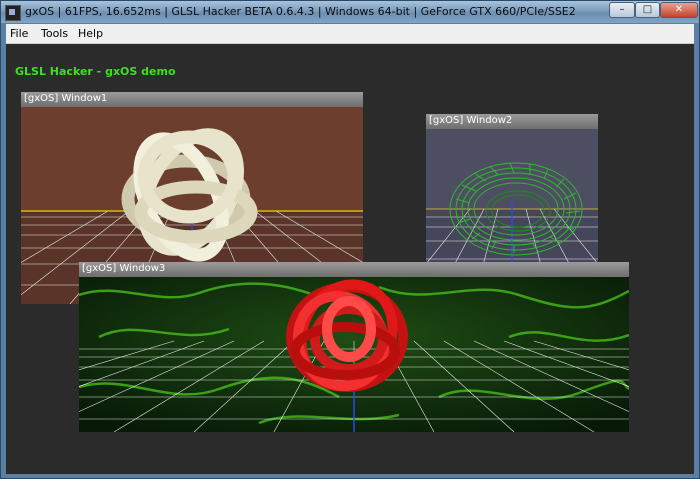  Describe the element at coordinates (13, 13) in the screenshot. I see `app-icon` at that location.